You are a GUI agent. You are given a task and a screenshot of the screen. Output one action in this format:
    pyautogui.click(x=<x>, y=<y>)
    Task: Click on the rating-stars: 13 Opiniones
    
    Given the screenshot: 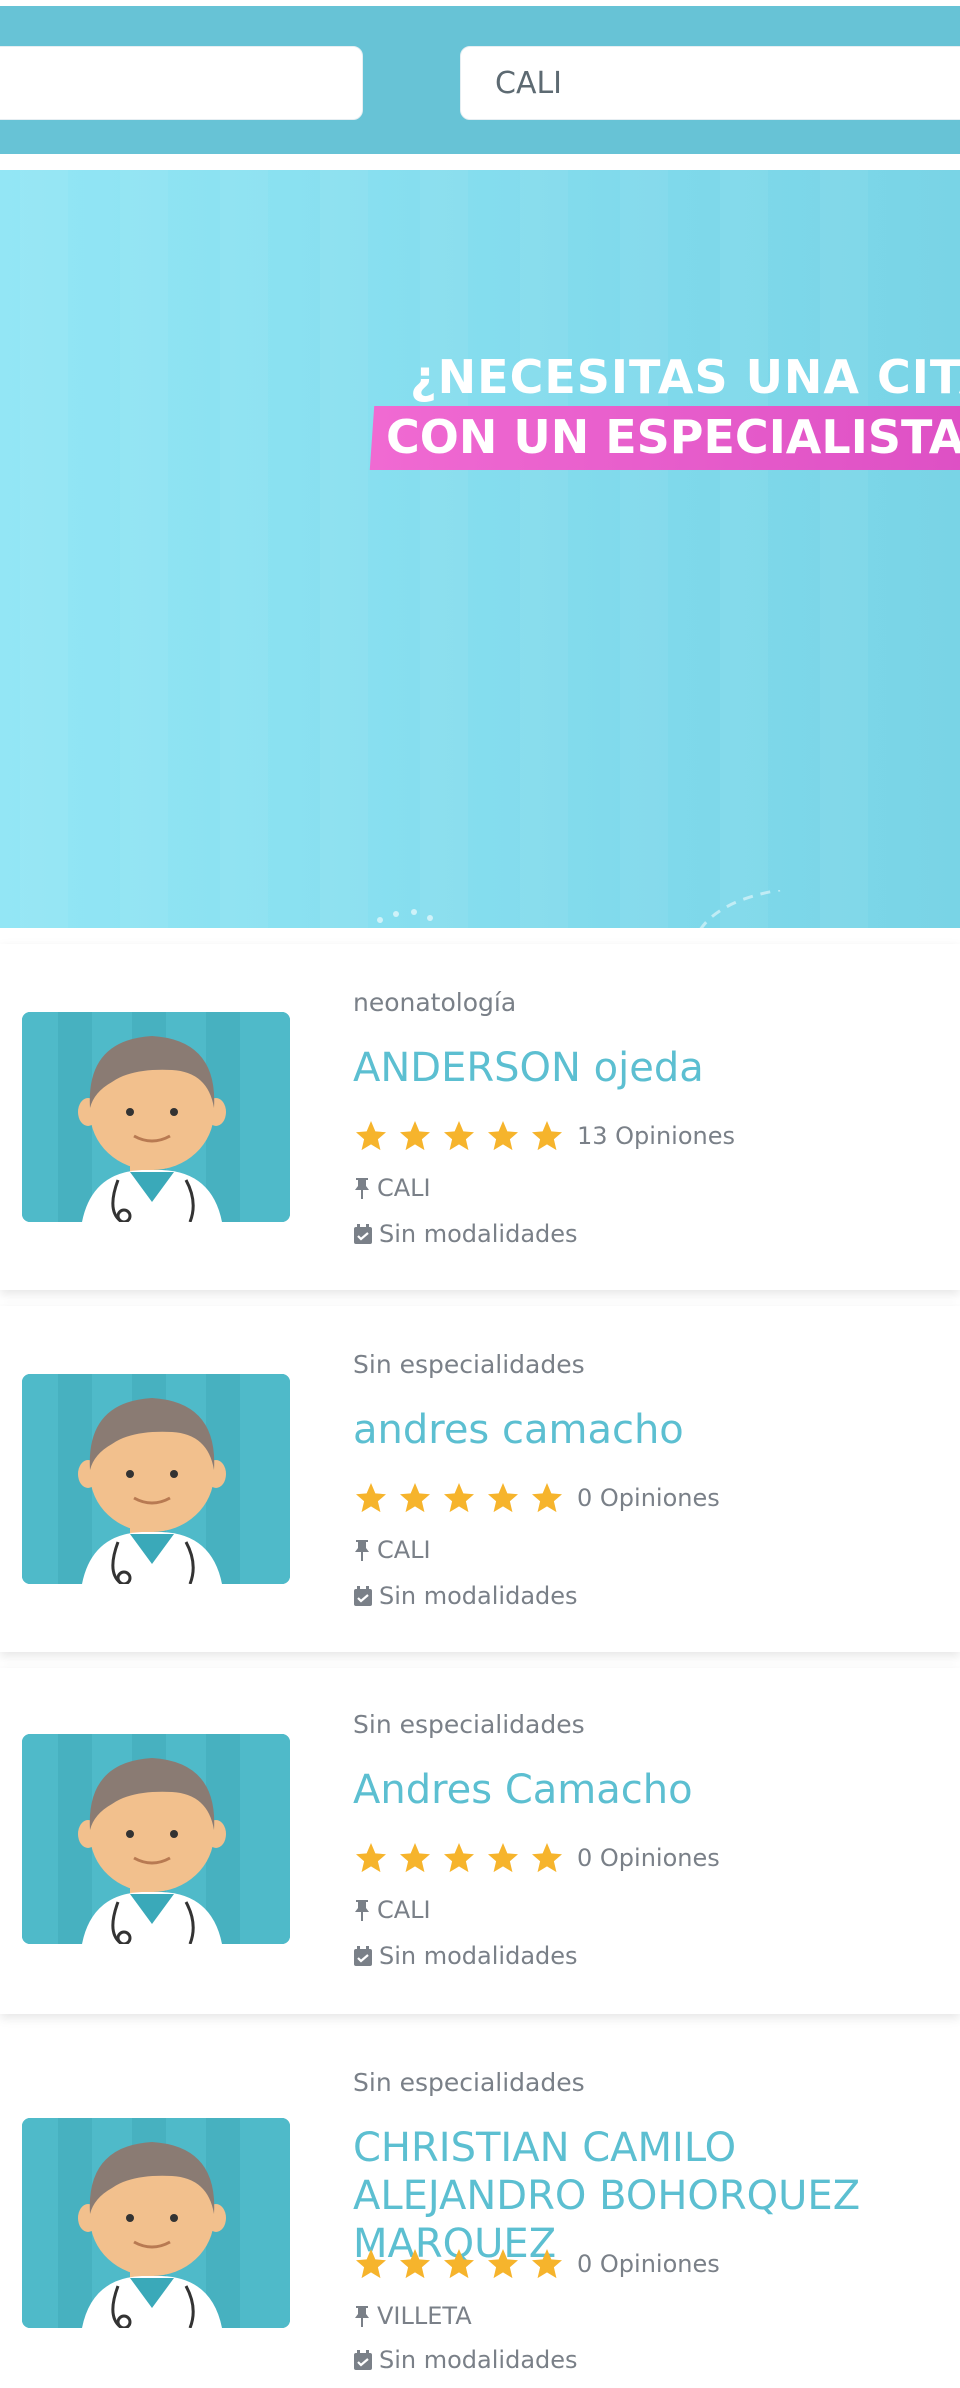 What is the action you would take?
    pyautogui.click(x=544, y=1136)
    